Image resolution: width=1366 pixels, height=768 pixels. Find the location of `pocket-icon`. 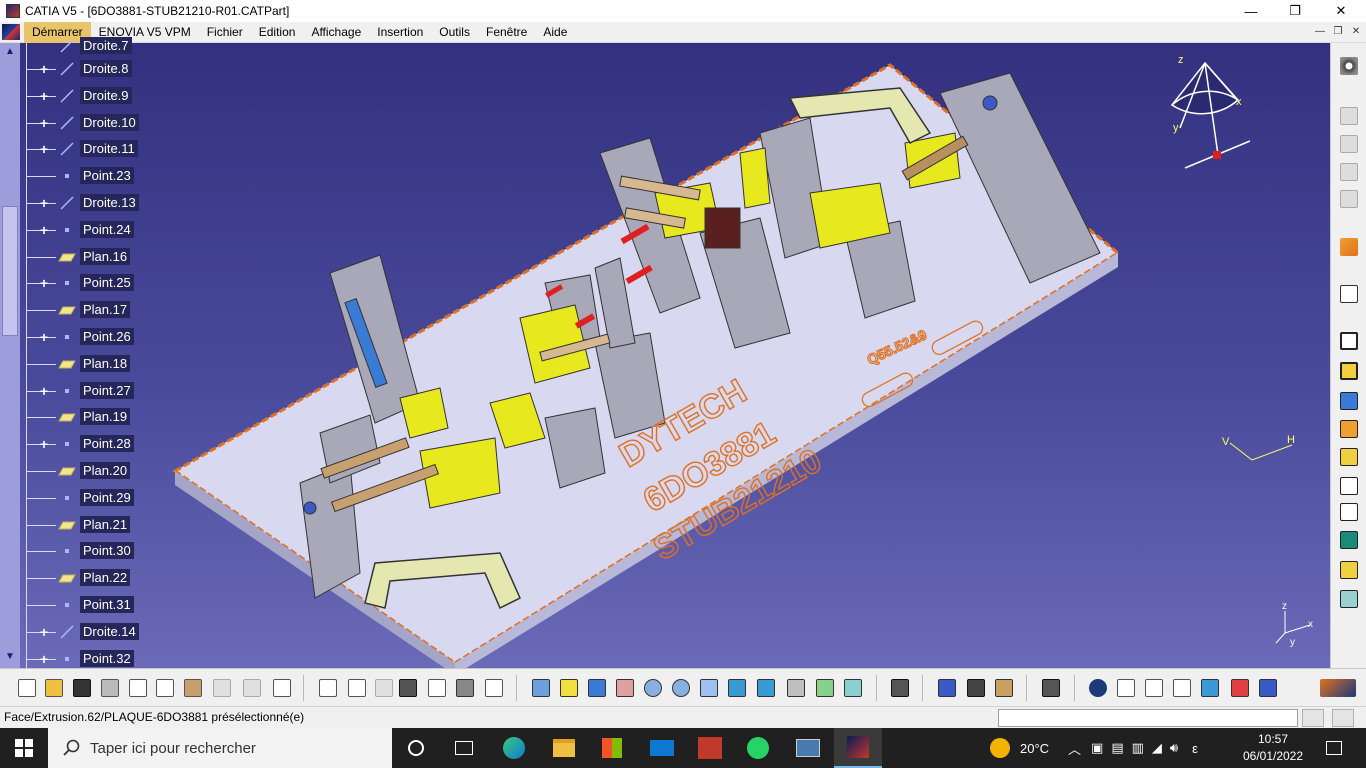

pocket-icon is located at coordinates (1349, 371).